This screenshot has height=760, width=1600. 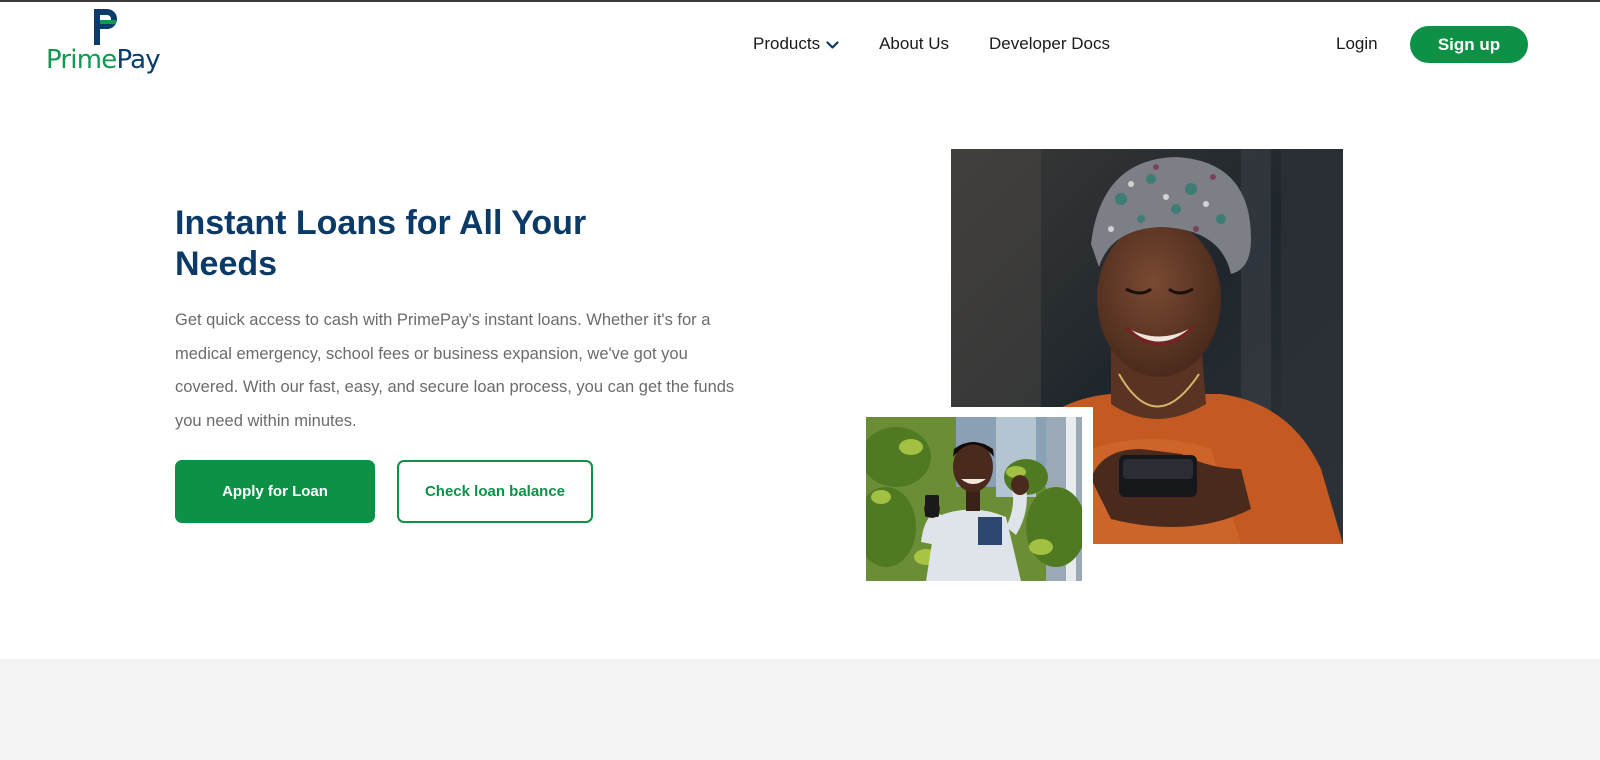 I want to click on main-nav: Products About Us Developer Docs, so click(x=931, y=44).